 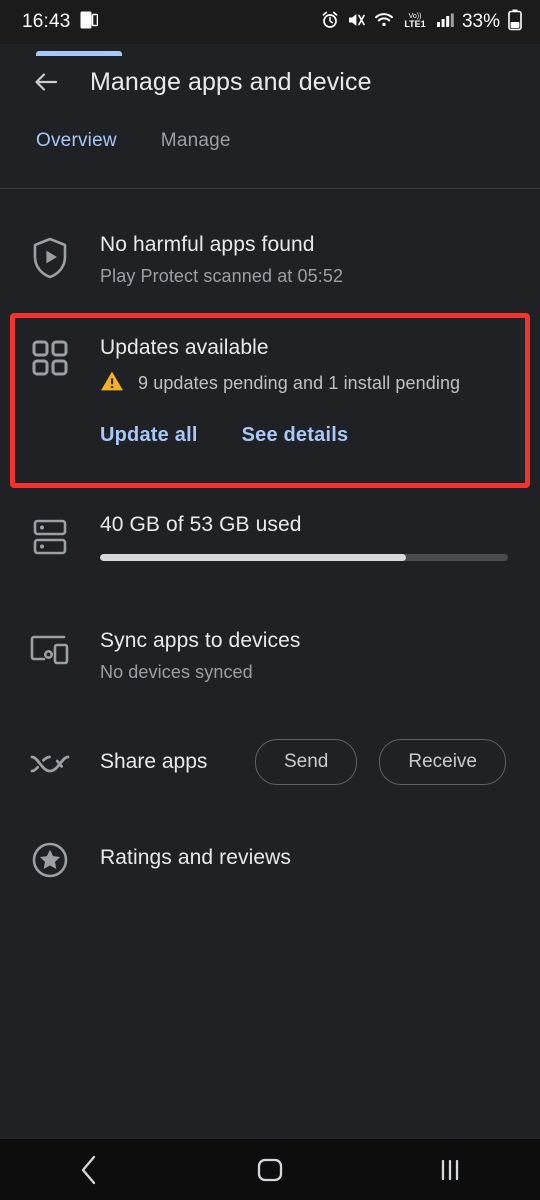 I want to click on battery-percent-label: 33%, so click(x=480, y=21).